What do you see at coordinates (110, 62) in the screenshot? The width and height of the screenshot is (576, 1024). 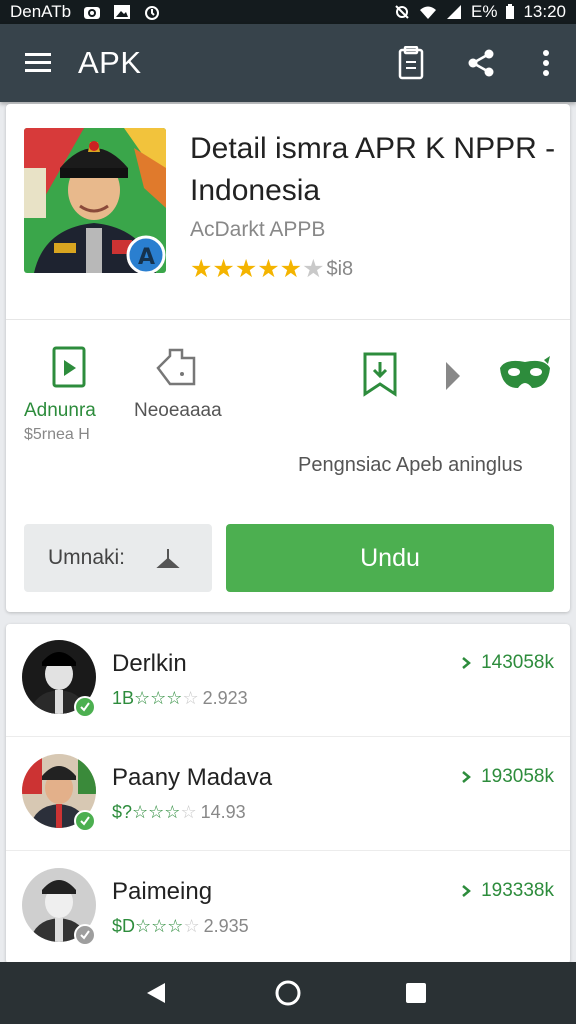 I see `app-bar-title: APK` at bounding box center [110, 62].